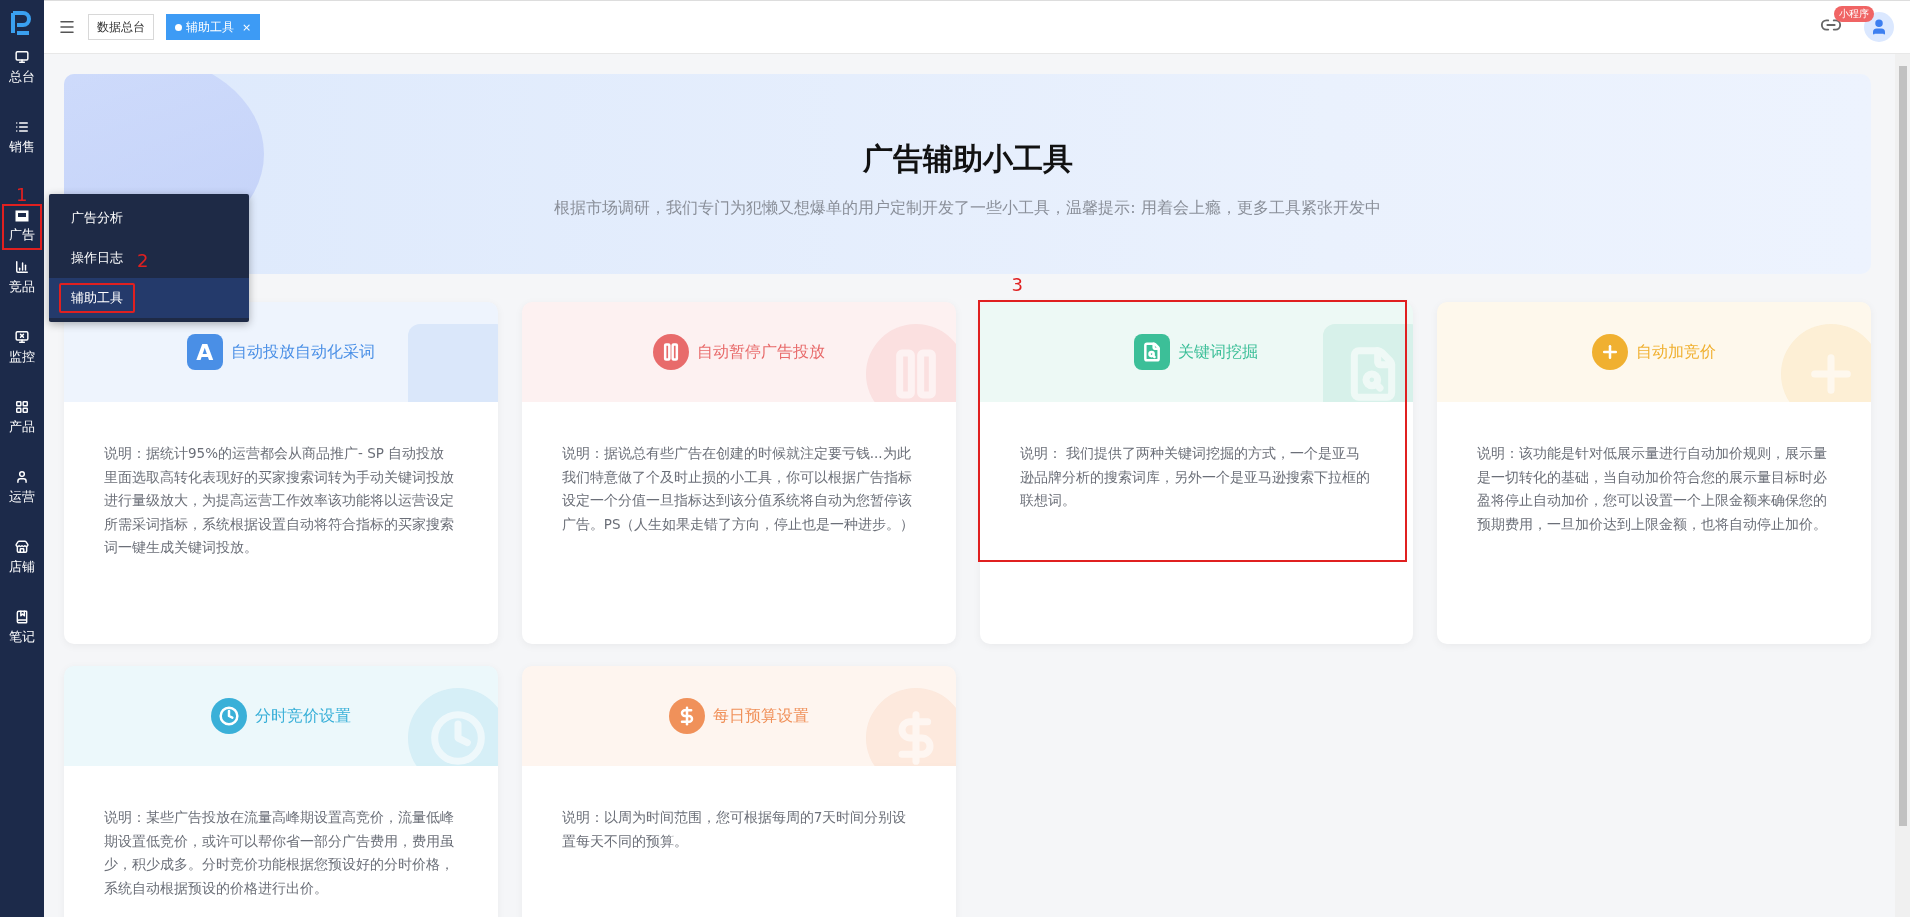 The width and height of the screenshot is (1910, 917). I want to click on card-description: 说明：据说总有些广告在创建的时候就注定要亏钱...为此我们特意做了个及时止损的小工具，你可以根据广告指标设定一个分值一旦指标达到该分值系统将自动为您暂停该广告。PS（人生如果走错了方向，停止也是一种进步。）, so click(738, 489).